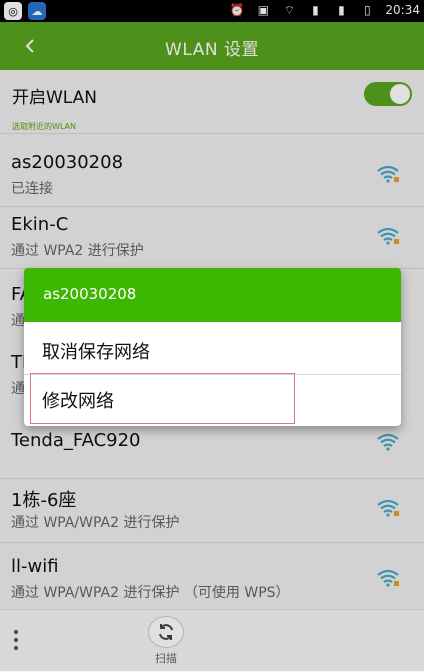 Image resolution: width=424 pixels, height=672 pixels. I want to click on battery-icon: ▯, so click(367, 10).